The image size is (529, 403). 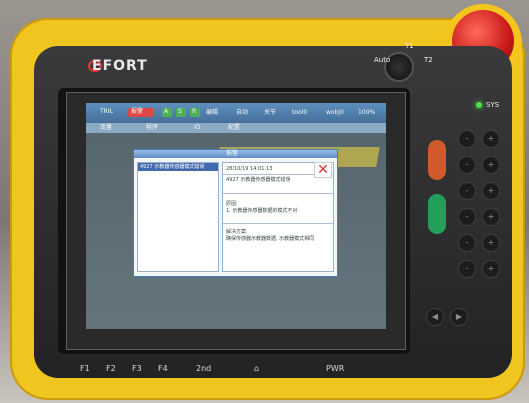 I want to click on green-start-button, so click(x=437, y=214).